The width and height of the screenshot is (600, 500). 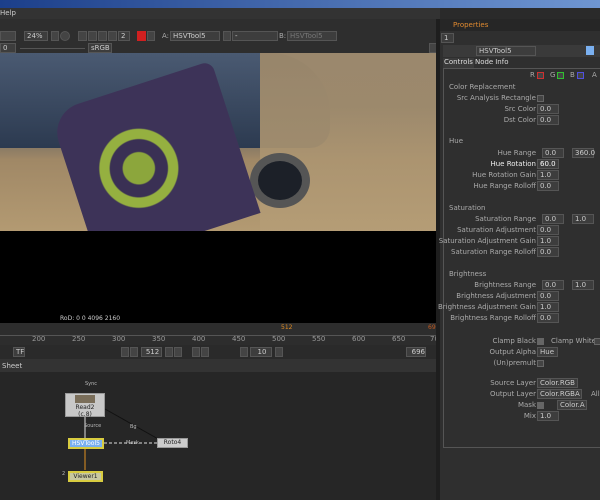 What do you see at coordinates (286, 327) in the screenshot?
I see `current-frame-marker: 512` at bounding box center [286, 327].